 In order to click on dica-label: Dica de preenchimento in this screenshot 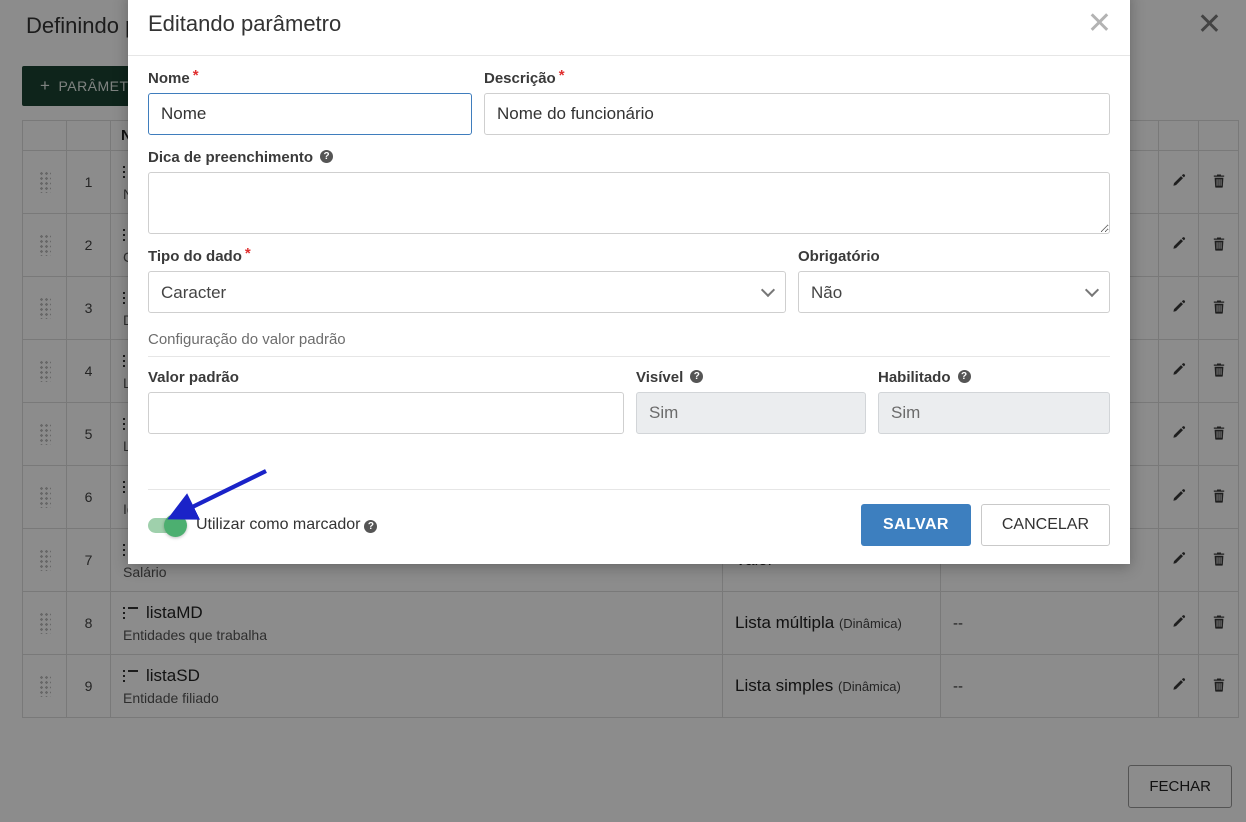, I will do `click(231, 157)`.